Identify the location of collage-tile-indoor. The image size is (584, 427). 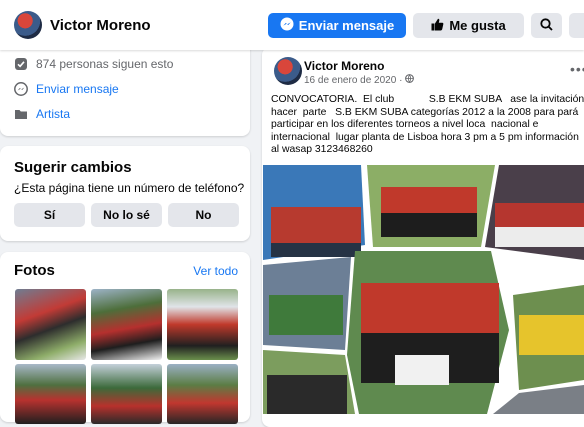
(534, 212).